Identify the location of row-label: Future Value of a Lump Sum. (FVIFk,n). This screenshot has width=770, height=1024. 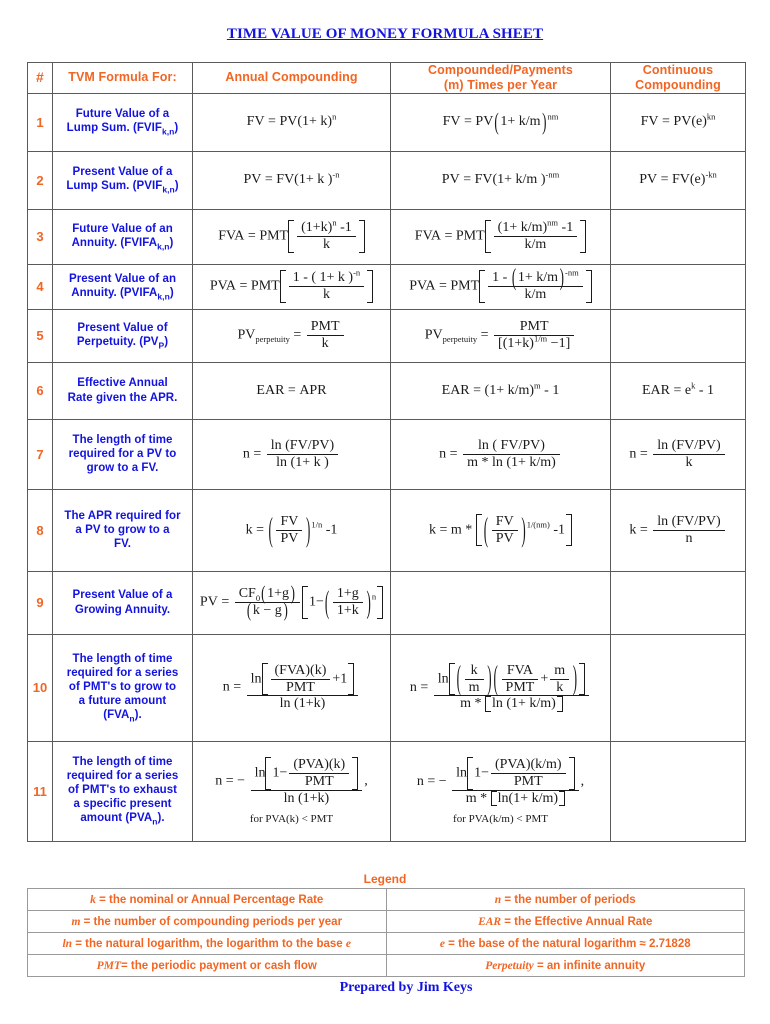
(122, 122).